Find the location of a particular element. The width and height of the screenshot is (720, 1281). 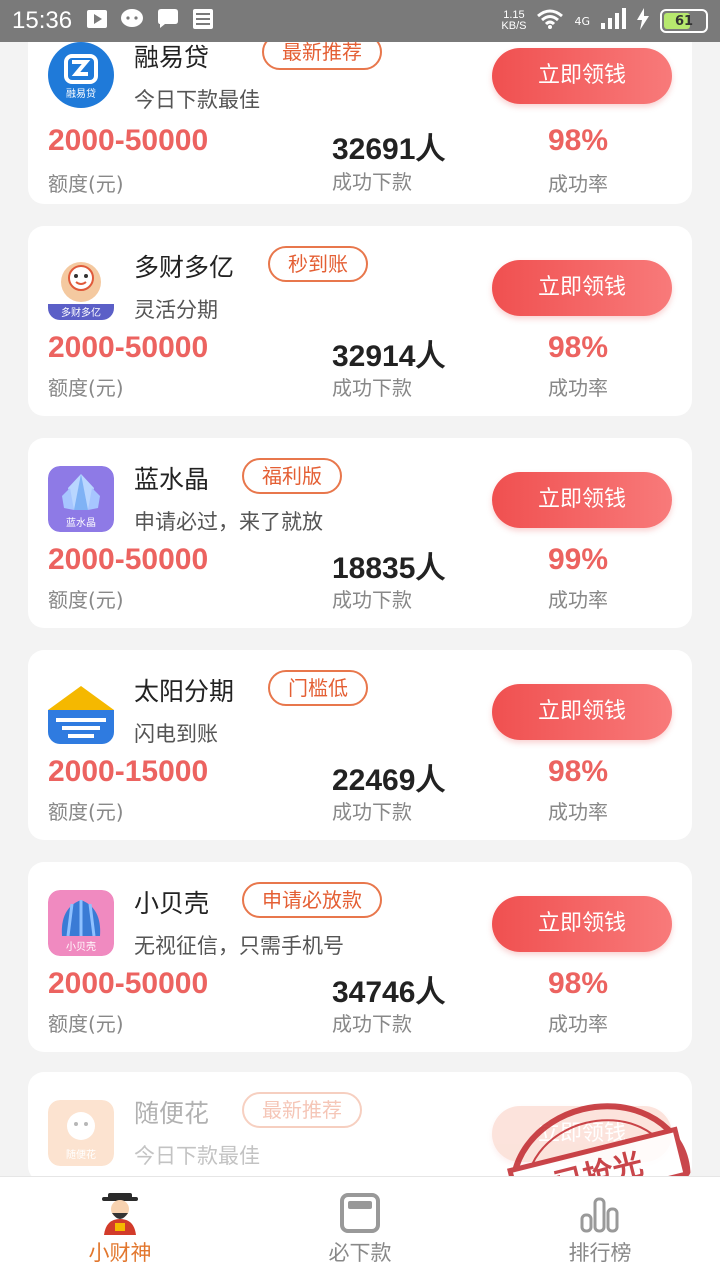

nav-label: 排行榜 is located at coordinates (600, 1253).